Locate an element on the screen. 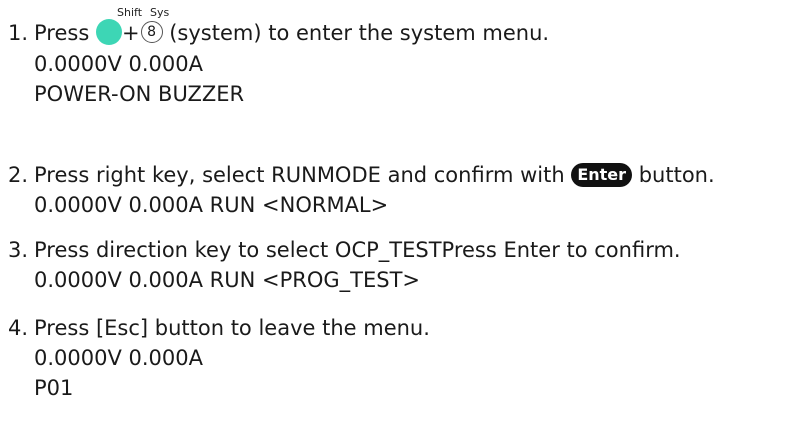 This screenshot has width=790, height=427. plus-sign: + is located at coordinates (130, 33).